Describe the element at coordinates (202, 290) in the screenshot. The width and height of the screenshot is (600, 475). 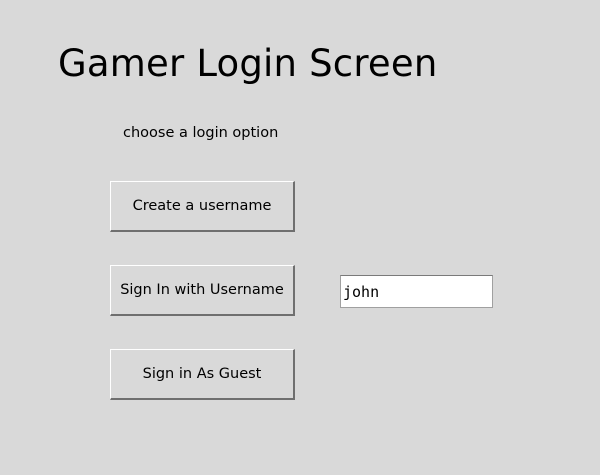
I see `sign-in-with-username-button: Sign In with Username` at that location.